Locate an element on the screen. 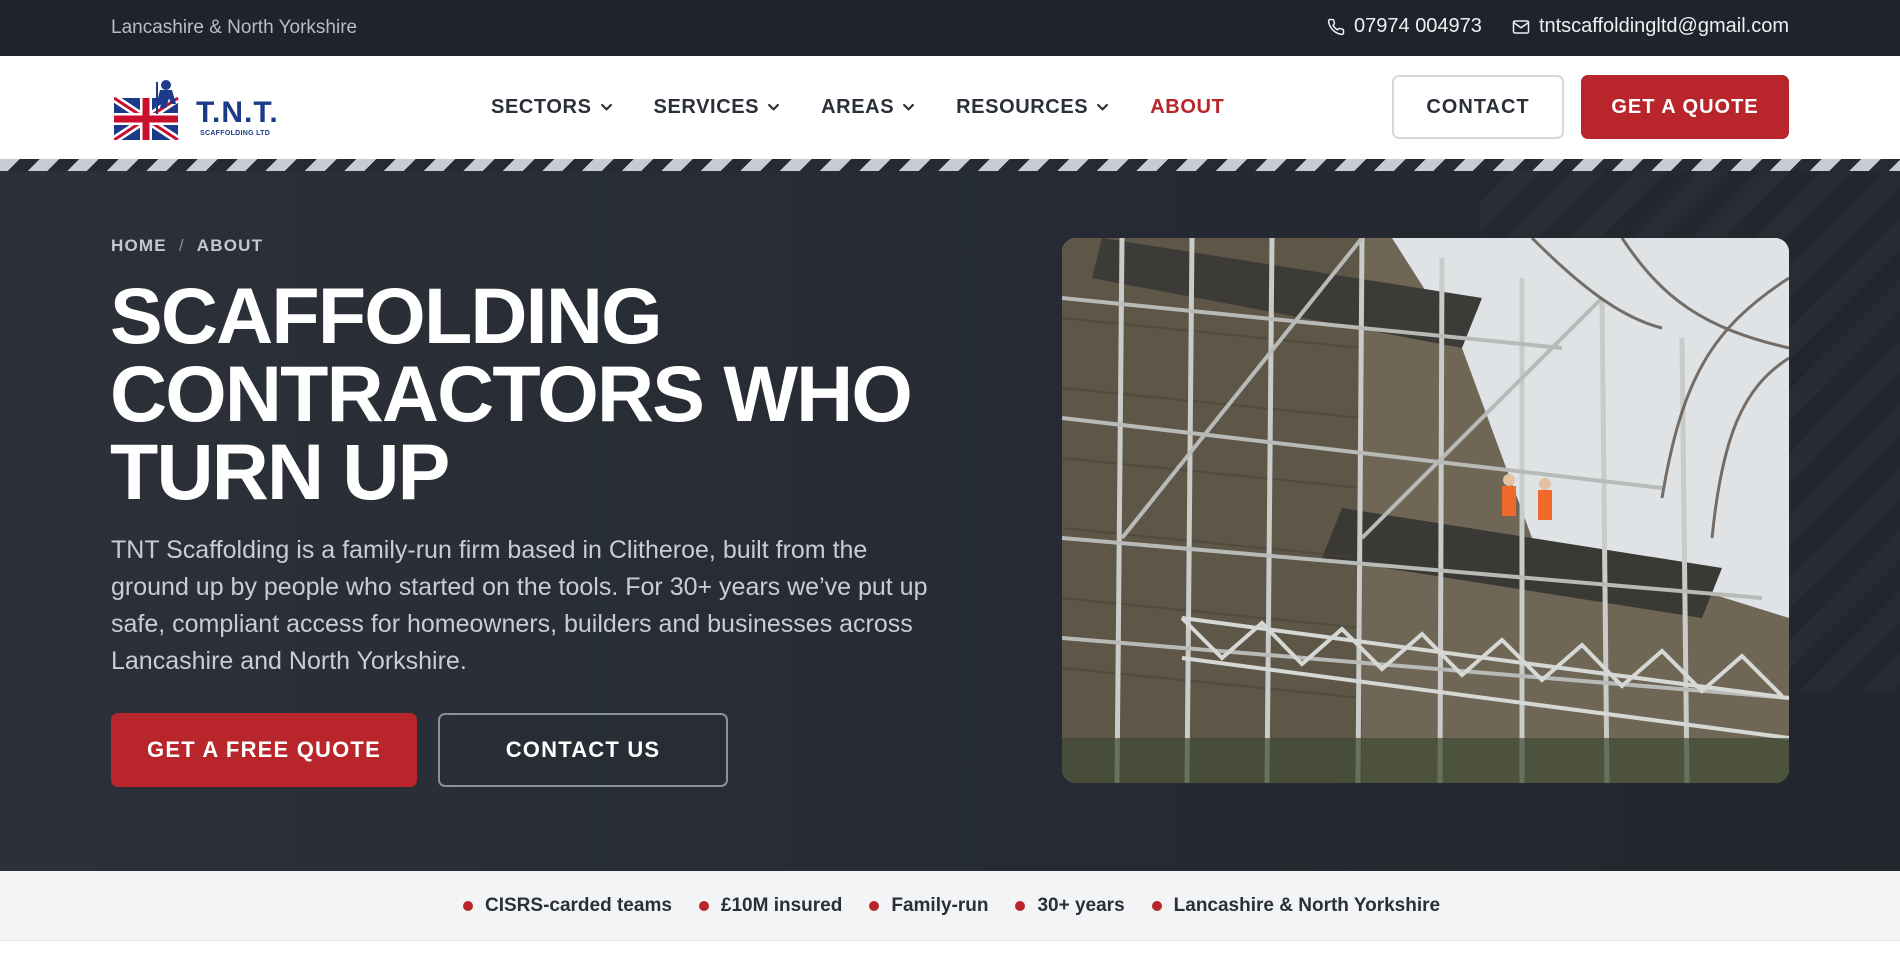  breadcrumb-home: HOME is located at coordinates (139, 246).